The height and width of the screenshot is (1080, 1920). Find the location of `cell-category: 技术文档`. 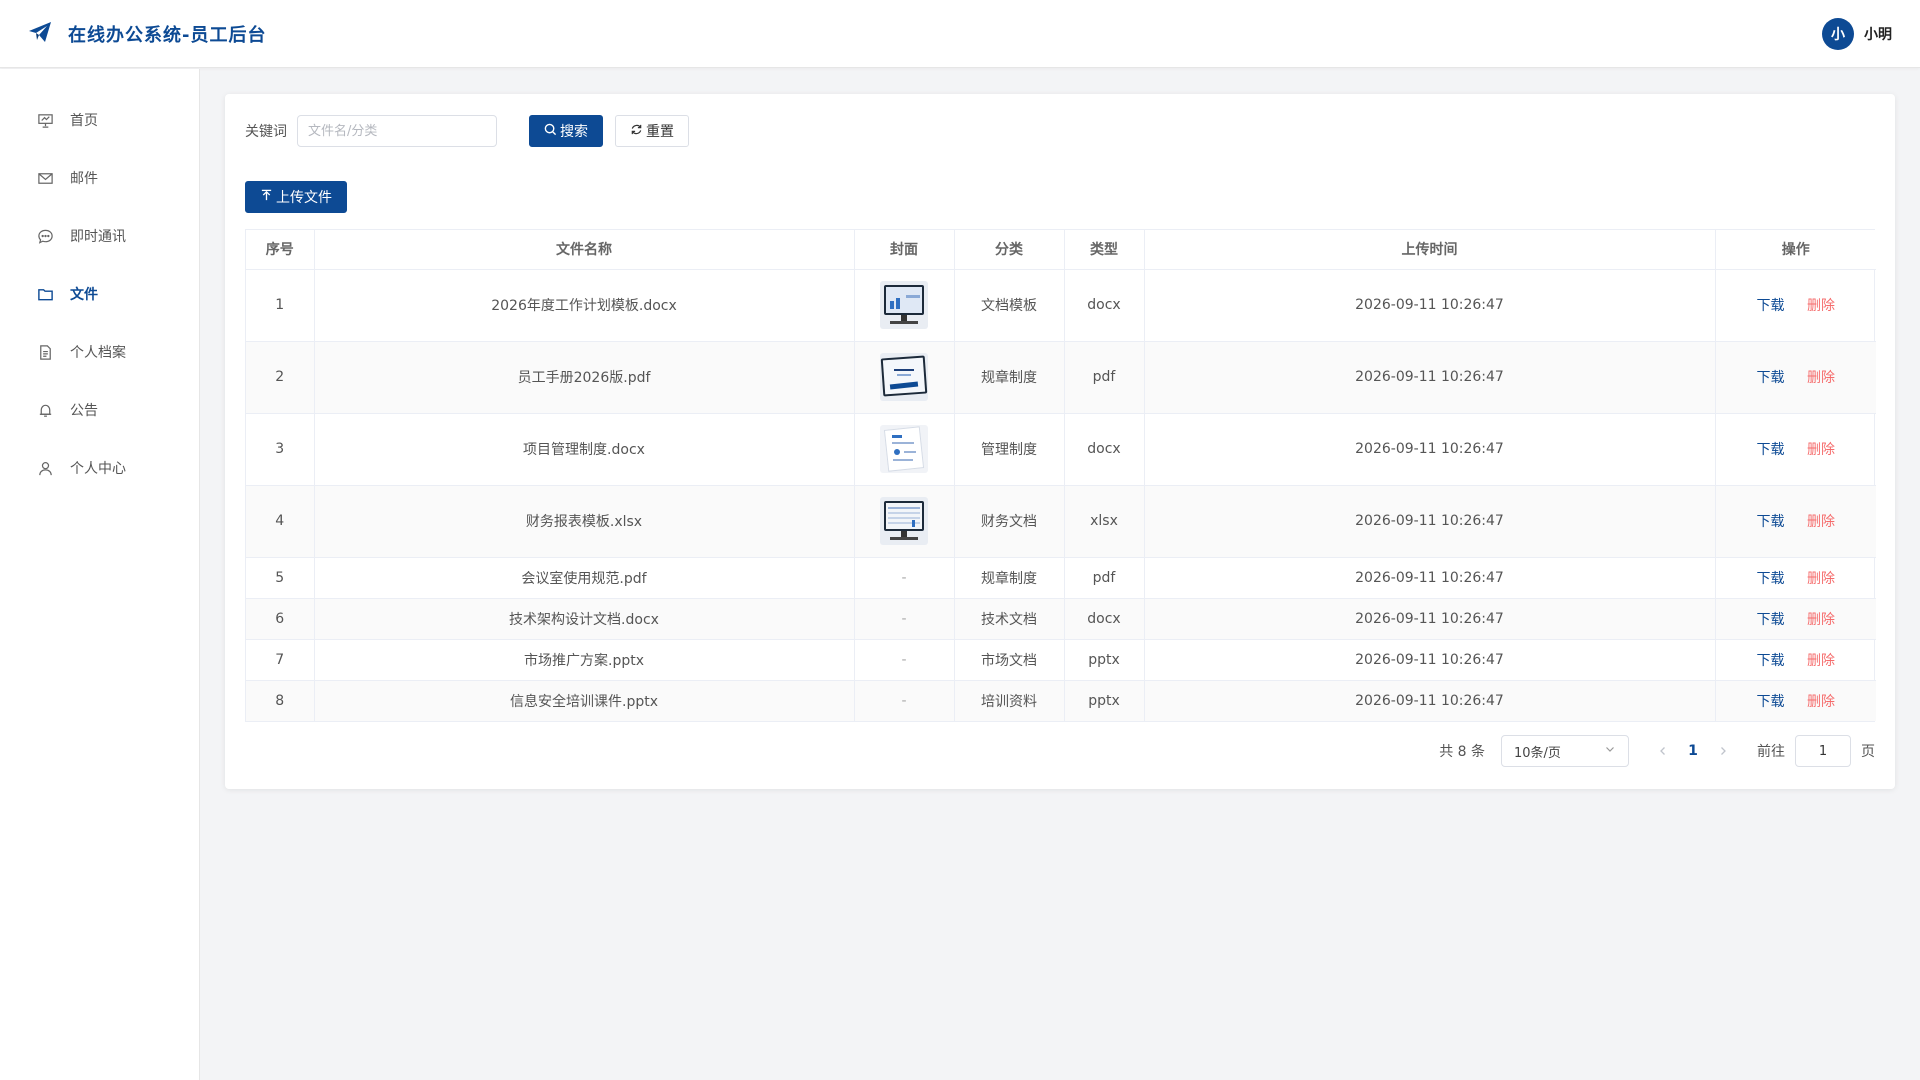

cell-category: 技术文档 is located at coordinates (1009, 619).